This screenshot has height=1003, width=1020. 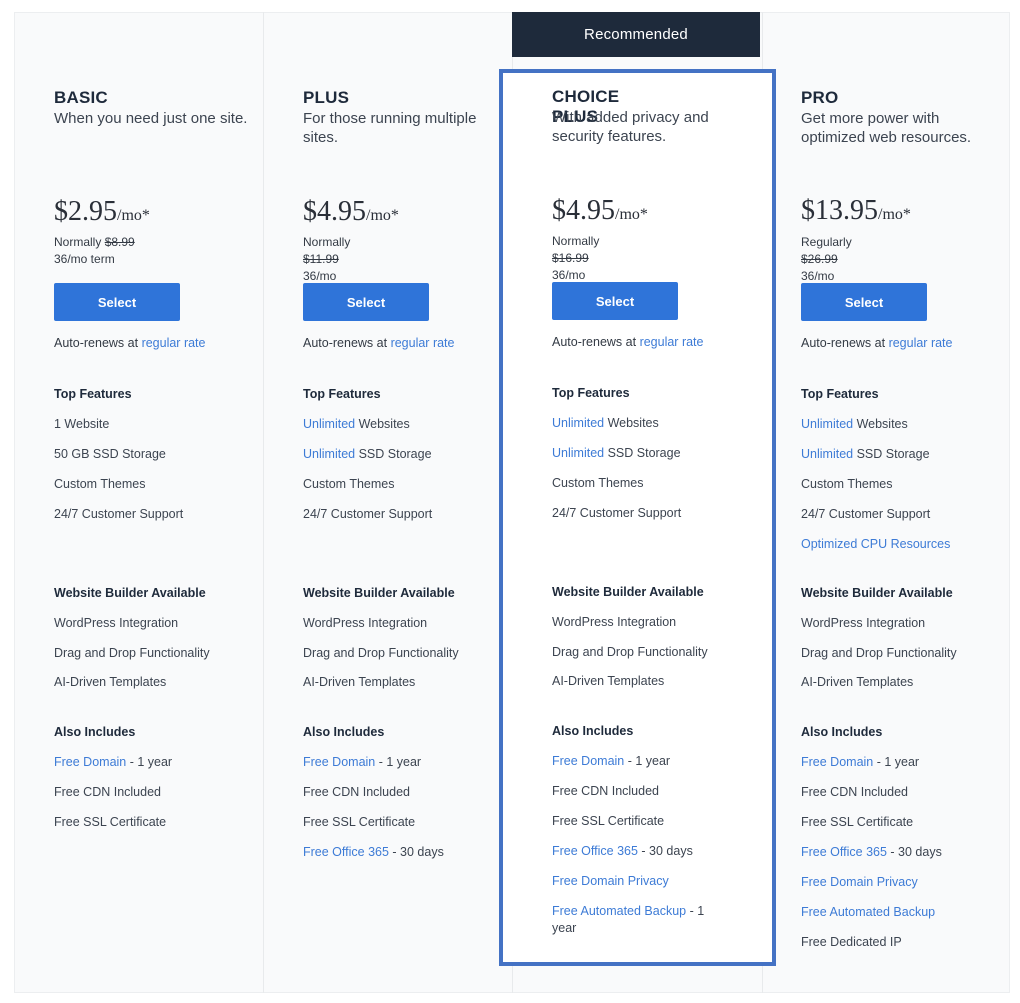 I want to click on regular-price-value: $16.99, so click(x=570, y=258).